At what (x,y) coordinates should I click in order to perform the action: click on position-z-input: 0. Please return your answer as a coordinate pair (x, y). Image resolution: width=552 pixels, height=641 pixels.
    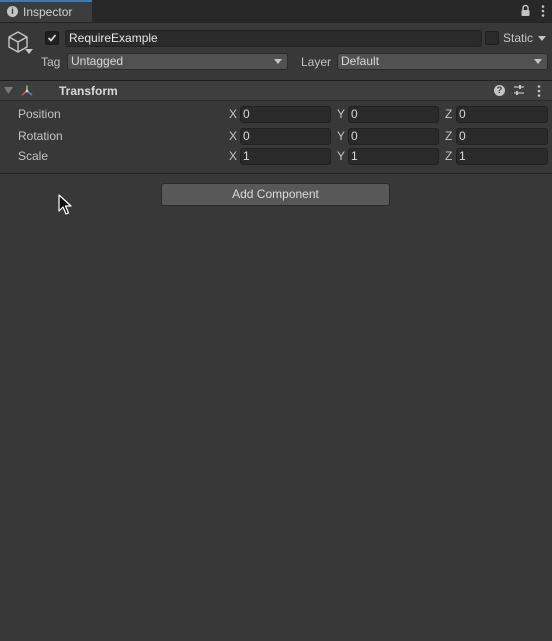
    Looking at the image, I should click on (502, 114).